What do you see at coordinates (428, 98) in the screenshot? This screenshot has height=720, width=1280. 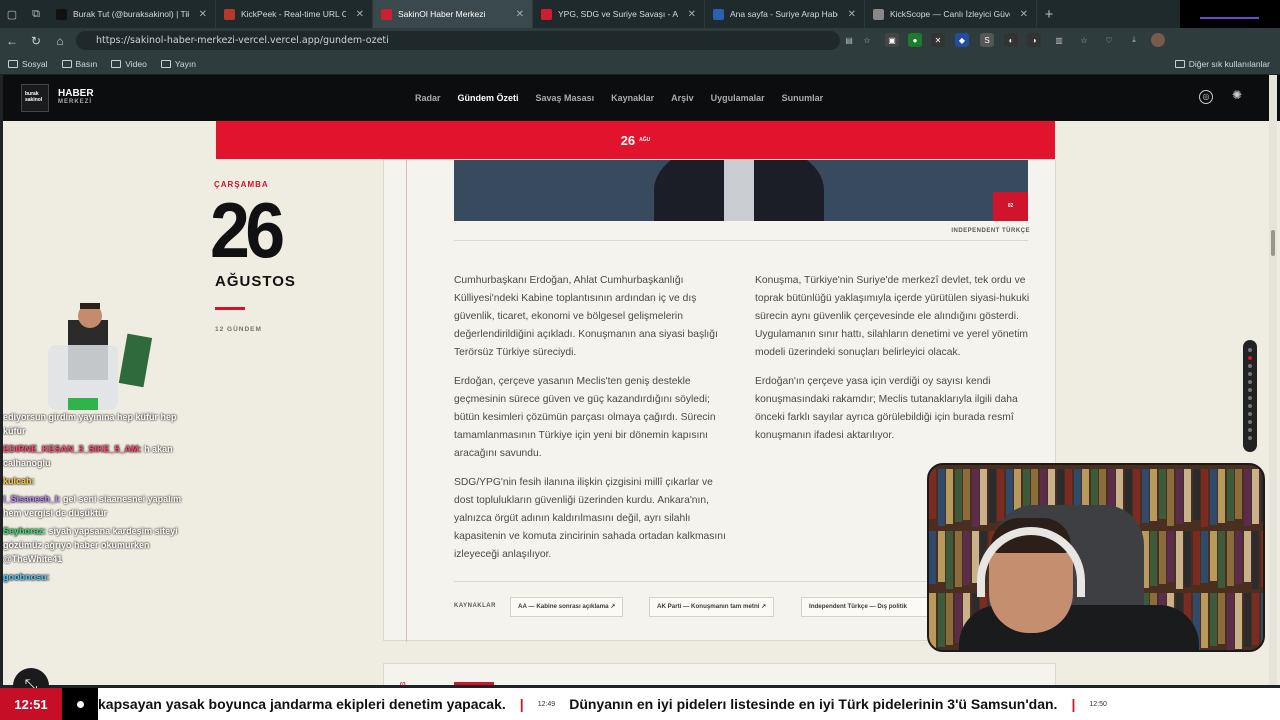 I see `nav-item: Radar` at bounding box center [428, 98].